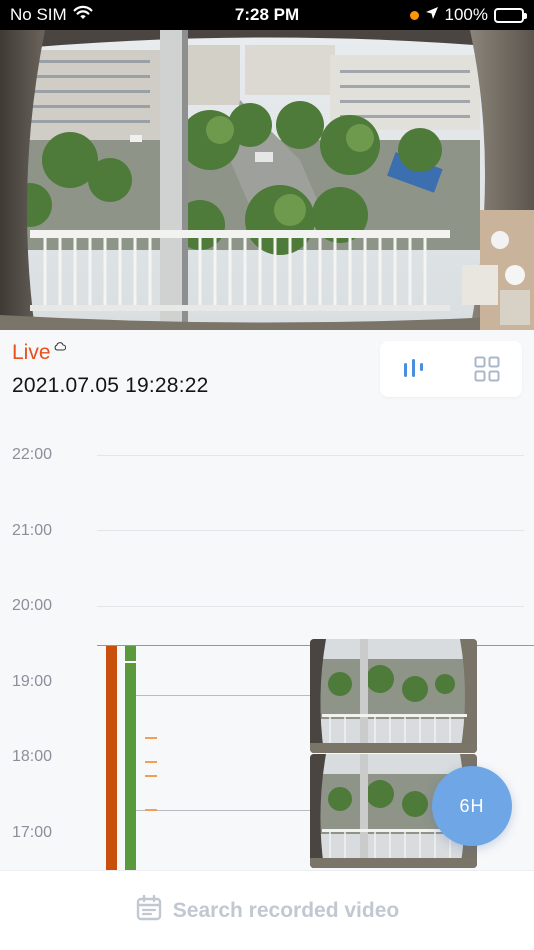  What do you see at coordinates (451, 369) in the screenshot?
I see `view-mode-toggle` at bounding box center [451, 369].